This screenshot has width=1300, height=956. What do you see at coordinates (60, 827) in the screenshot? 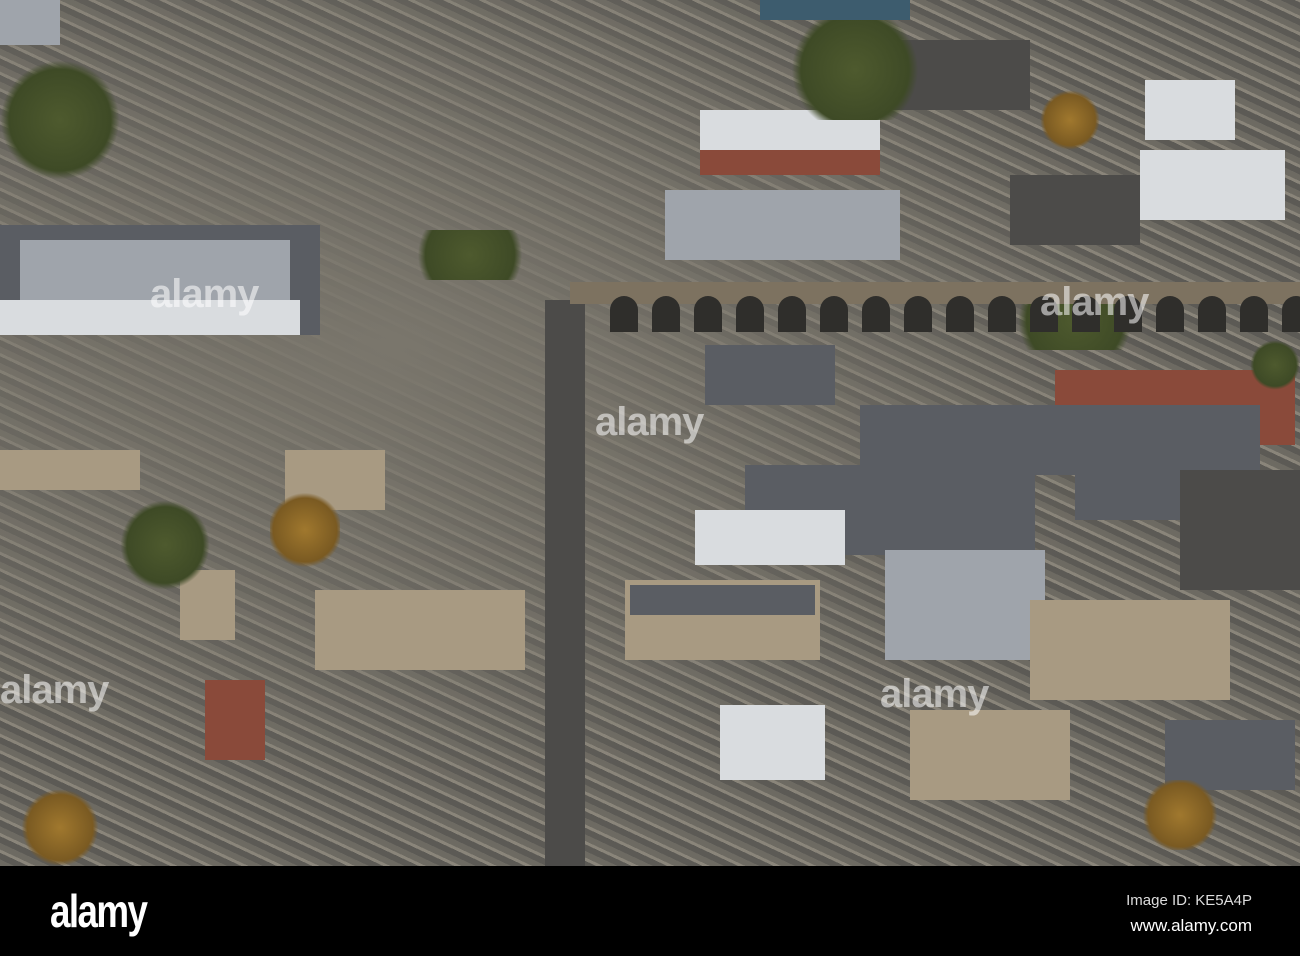
I see `tree` at bounding box center [60, 827].